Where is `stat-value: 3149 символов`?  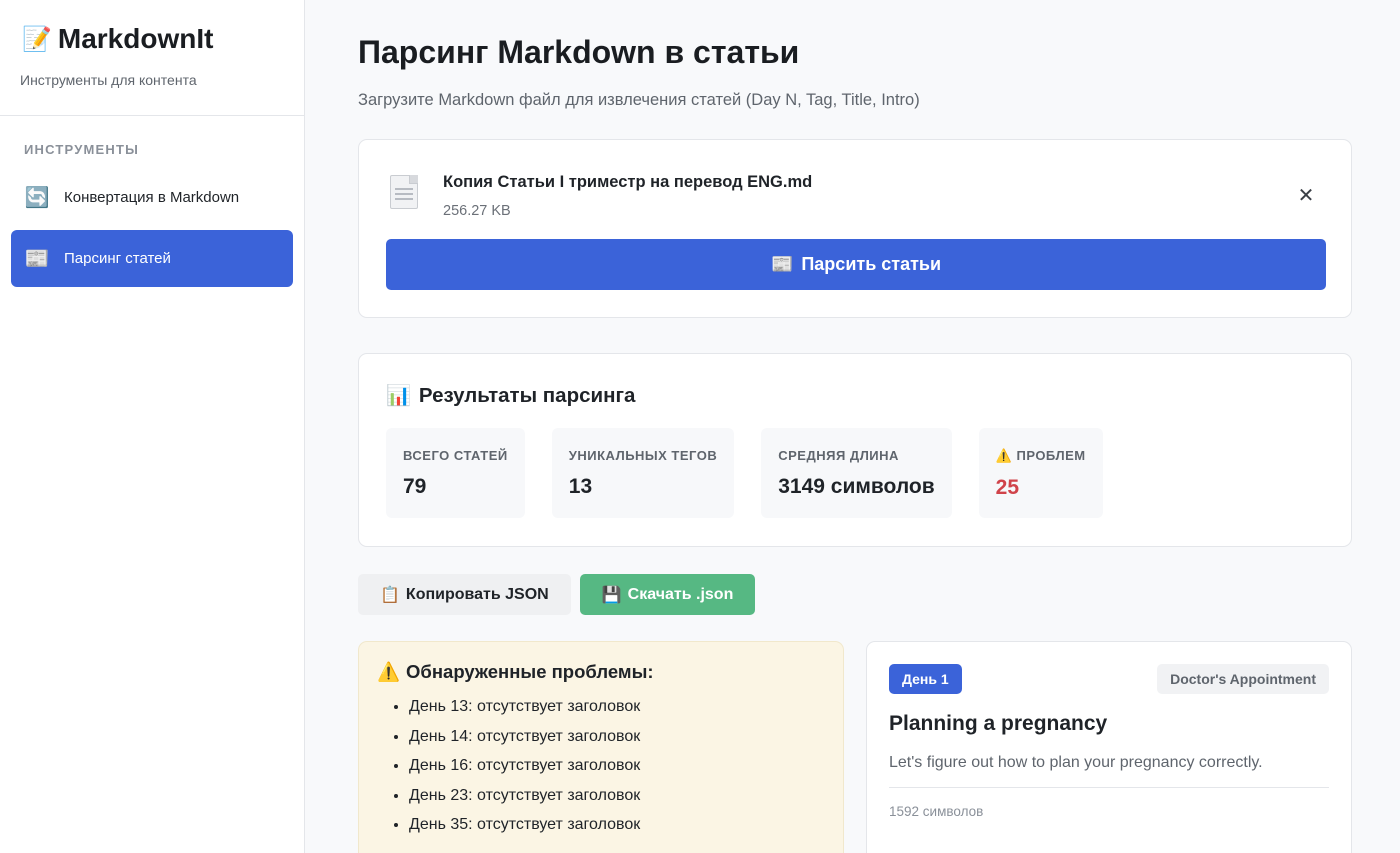 stat-value: 3149 символов is located at coordinates (856, 486).